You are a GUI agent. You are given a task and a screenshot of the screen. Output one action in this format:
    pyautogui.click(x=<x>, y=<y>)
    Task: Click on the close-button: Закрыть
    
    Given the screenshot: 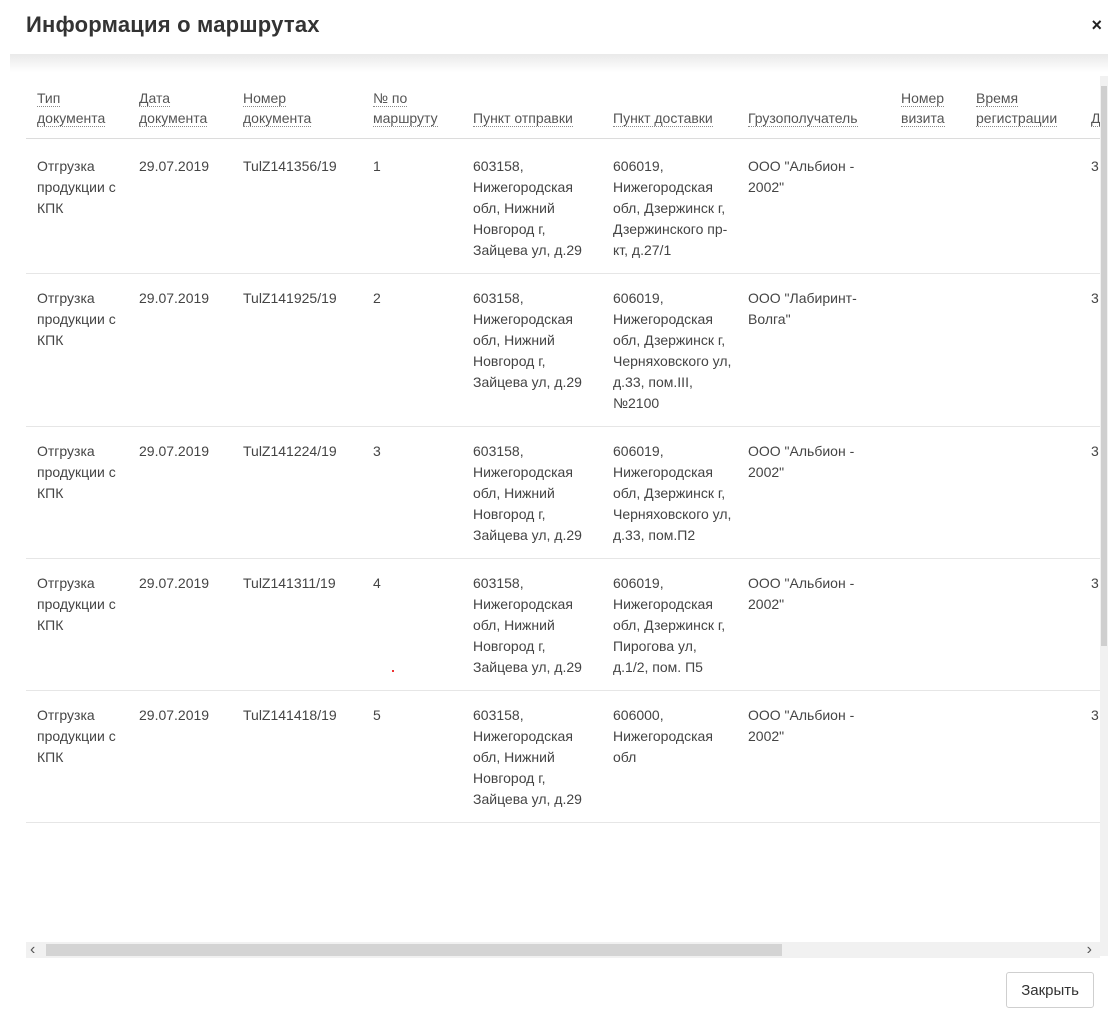 What is the action you would take?
    pyautogui.click(x=1050, y=990)
    